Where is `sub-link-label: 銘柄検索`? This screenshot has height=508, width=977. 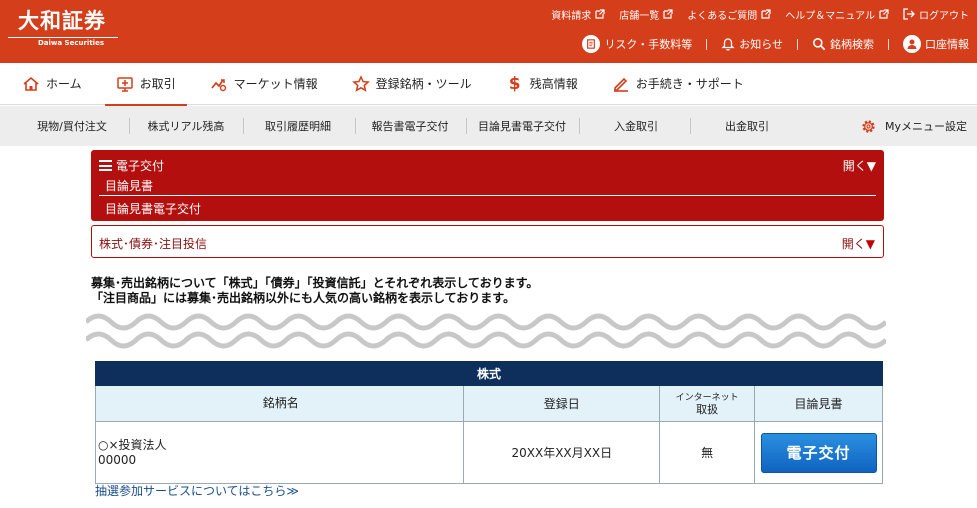 sub-link-label: 銘柄検索 is located at coordinates (852, 44).